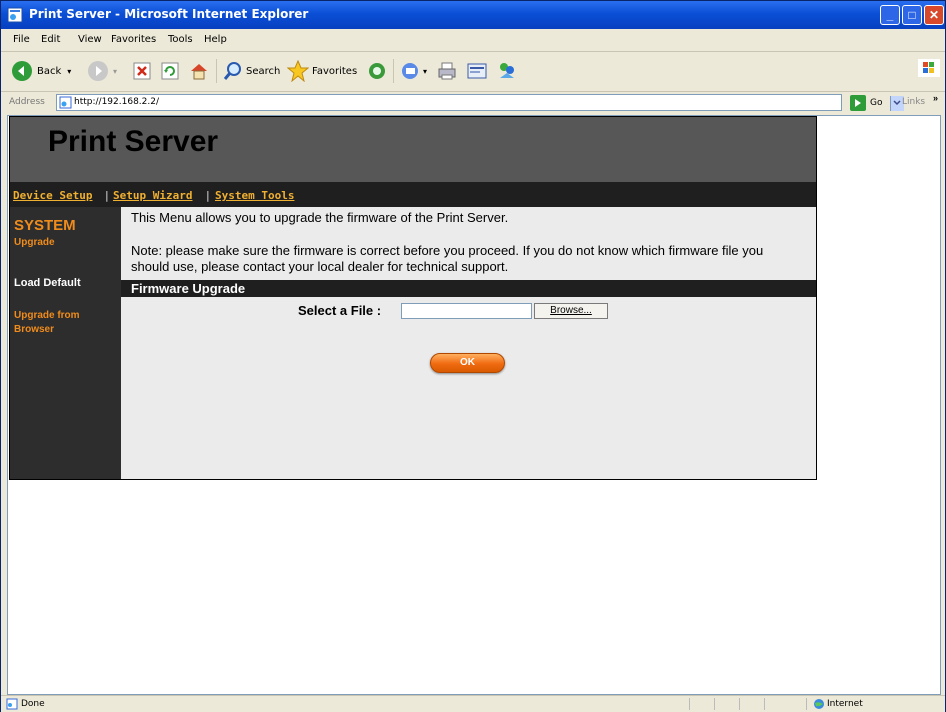 The width and height of the screenshot is (946, 712). I want to click on search-button: Search, so click(251, 71).